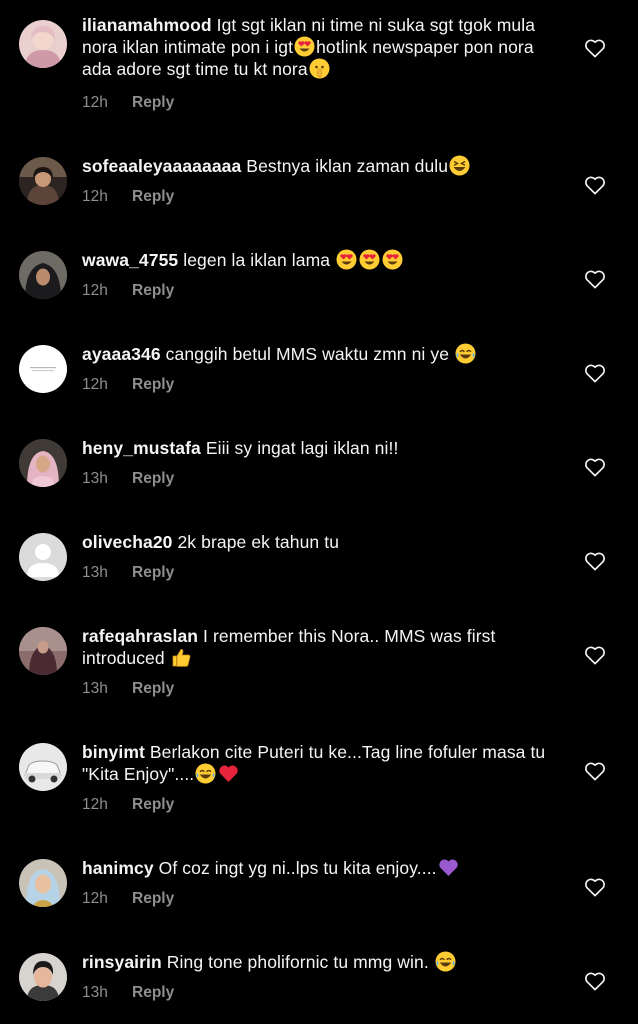  What do you see at coordinates (122, 962) in the screenshot?
I see `username-link: rinsyairin` at bounding box center [122, 962].